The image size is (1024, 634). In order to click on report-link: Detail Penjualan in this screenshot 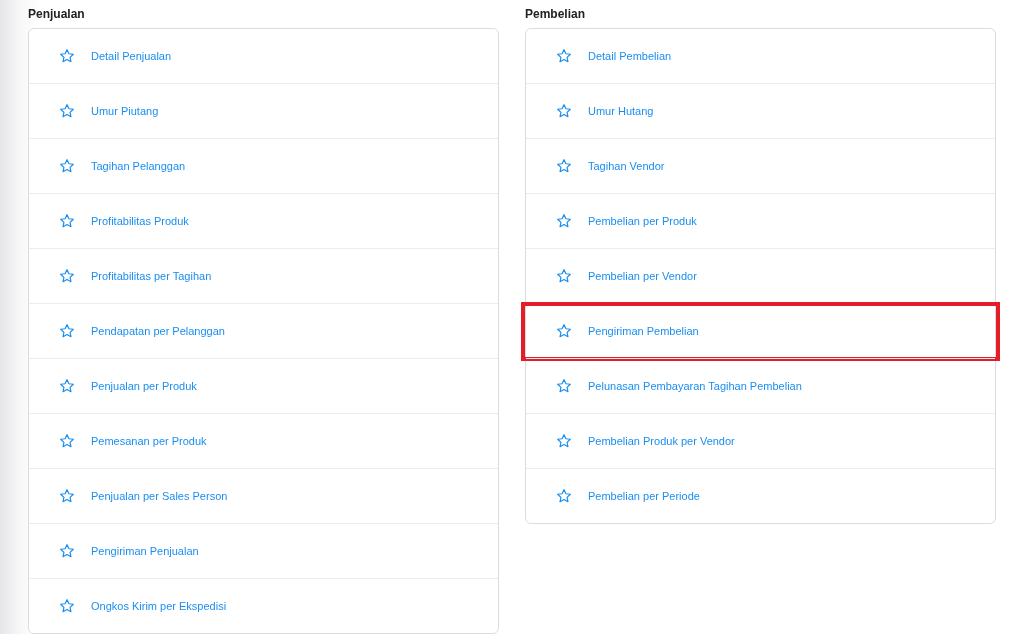, I will do `click(263, 56)`.